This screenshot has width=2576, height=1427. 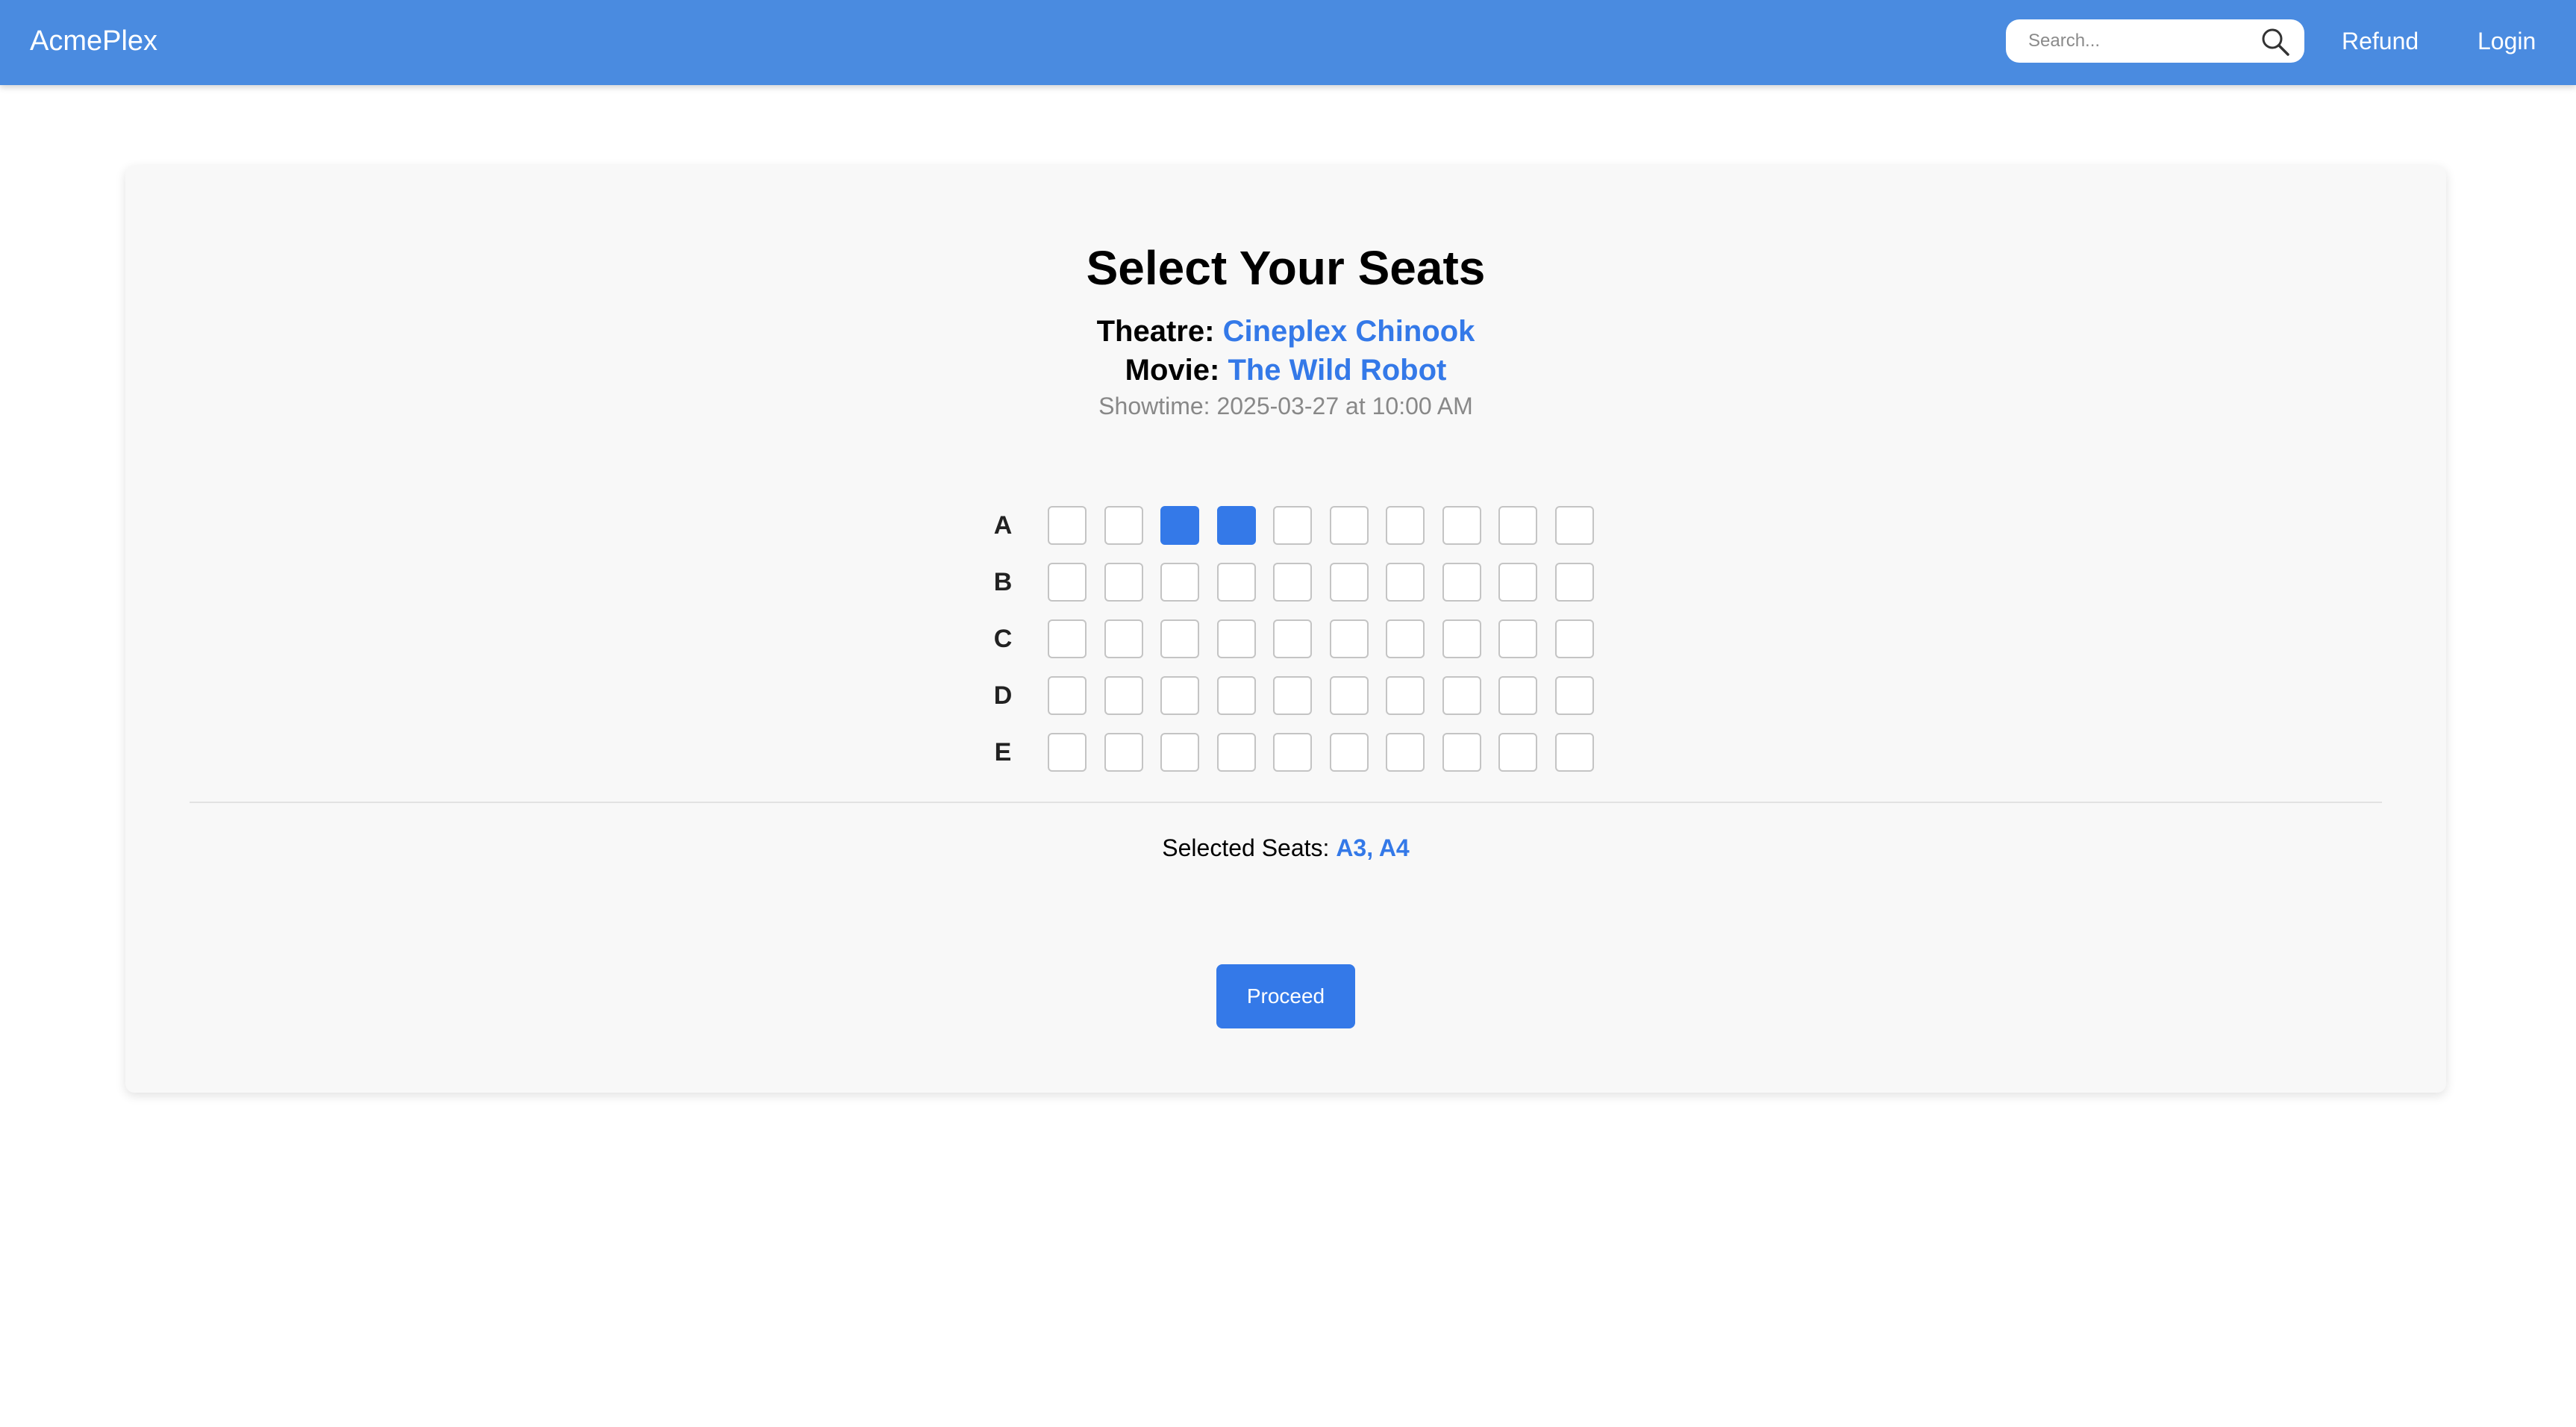 What do you see at coordinates (2275, 42) in the screenshot?
I see `search-icon` at bounding box center [2275, 42].